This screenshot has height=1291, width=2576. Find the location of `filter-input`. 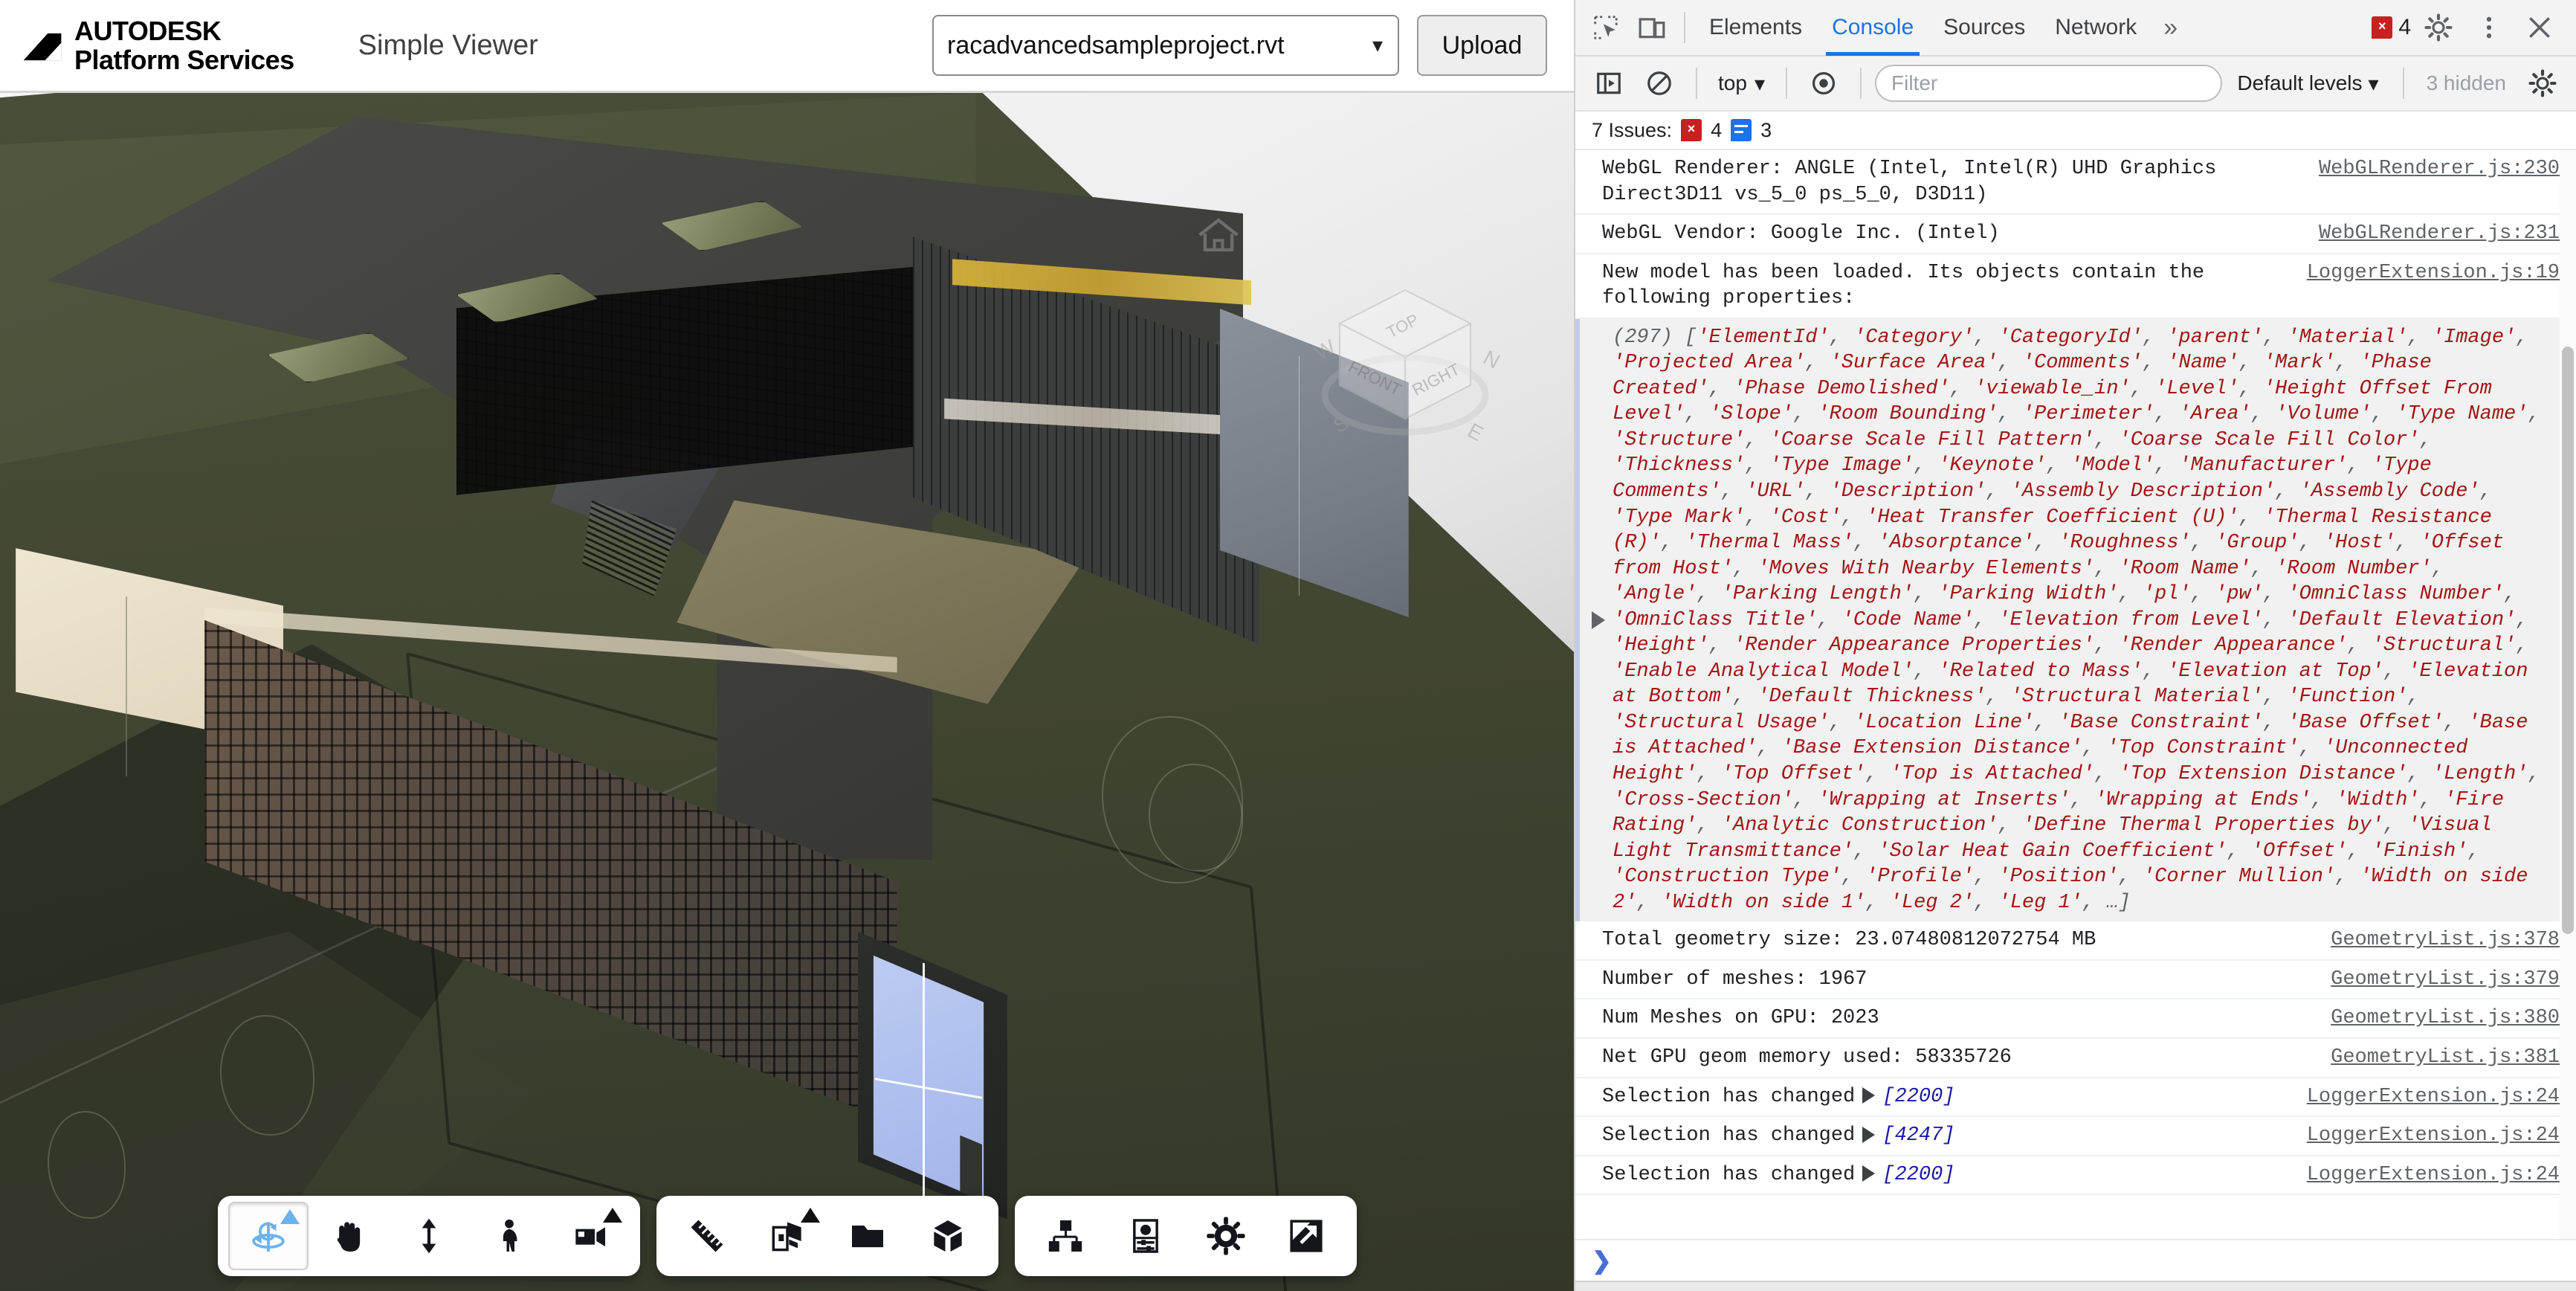

filter-input is located at coordinates (2049, 83).